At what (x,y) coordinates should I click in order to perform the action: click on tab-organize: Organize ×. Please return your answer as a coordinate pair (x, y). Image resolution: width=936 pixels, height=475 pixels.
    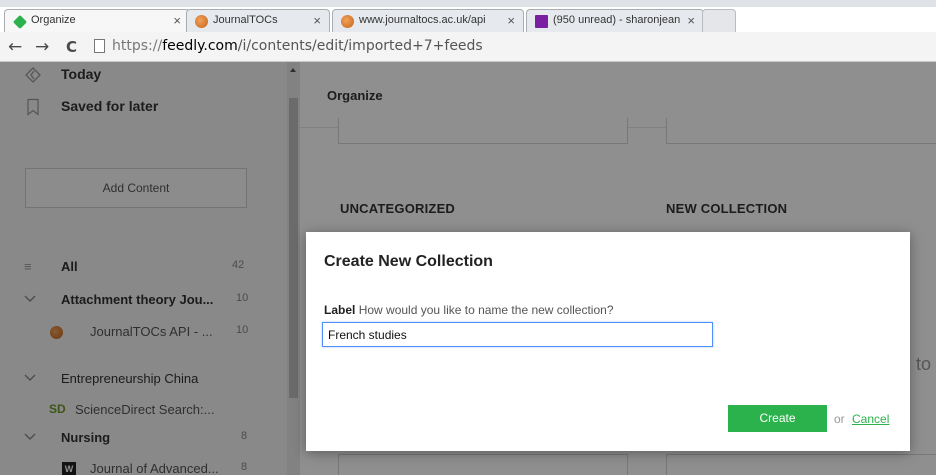
    Looking at the image, I should click on (97, 21).